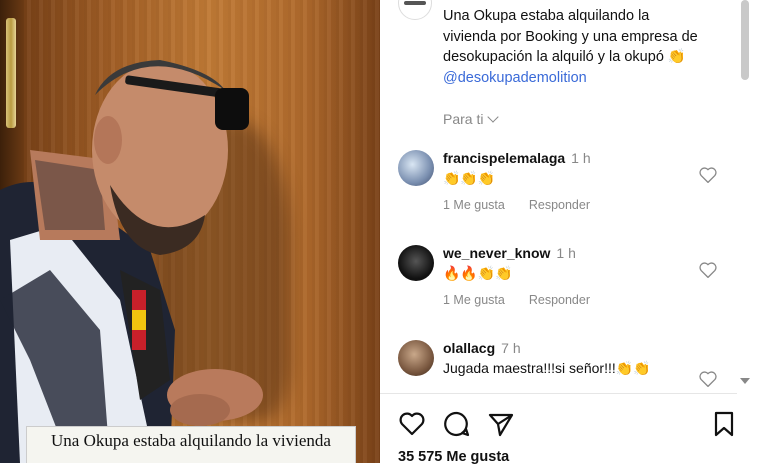 This screenshot has height=465, width=757. What do you see at coordinates (457, 424) in the screenshot?
I see `comment-icon` at bounding box center [457, 424].